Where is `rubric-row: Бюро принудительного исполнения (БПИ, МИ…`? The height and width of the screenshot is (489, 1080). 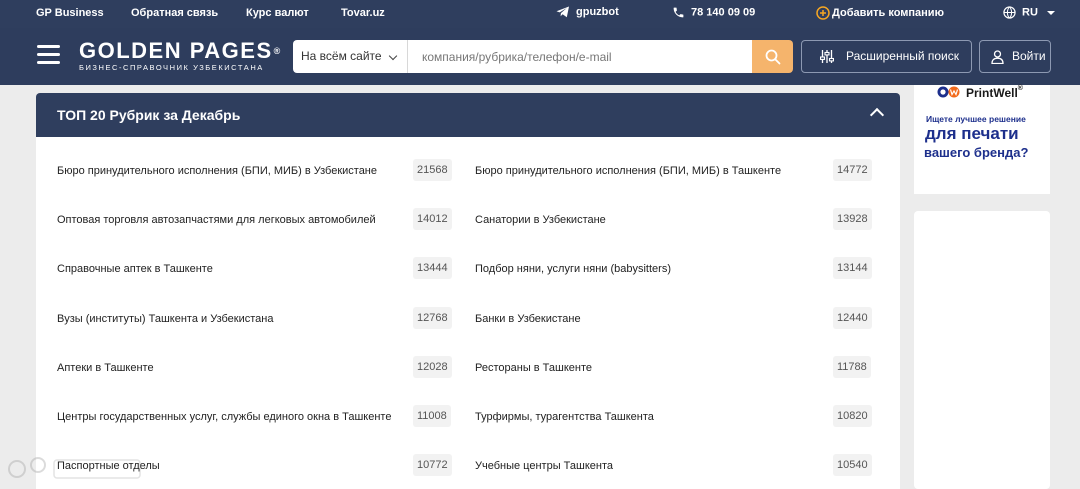
rubric-row: Бюро принудительного исполнения (БПИ, МИ… is located at coordinates (468, 174).